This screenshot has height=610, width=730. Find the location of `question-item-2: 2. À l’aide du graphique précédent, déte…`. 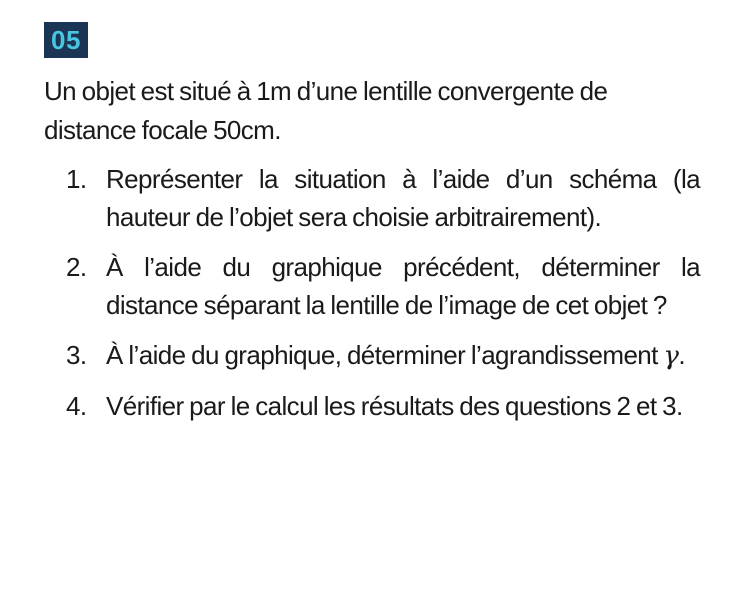

question-item-2: 2. À l’aide du graphique précédent, déte… is located at coordinates (372, 286).